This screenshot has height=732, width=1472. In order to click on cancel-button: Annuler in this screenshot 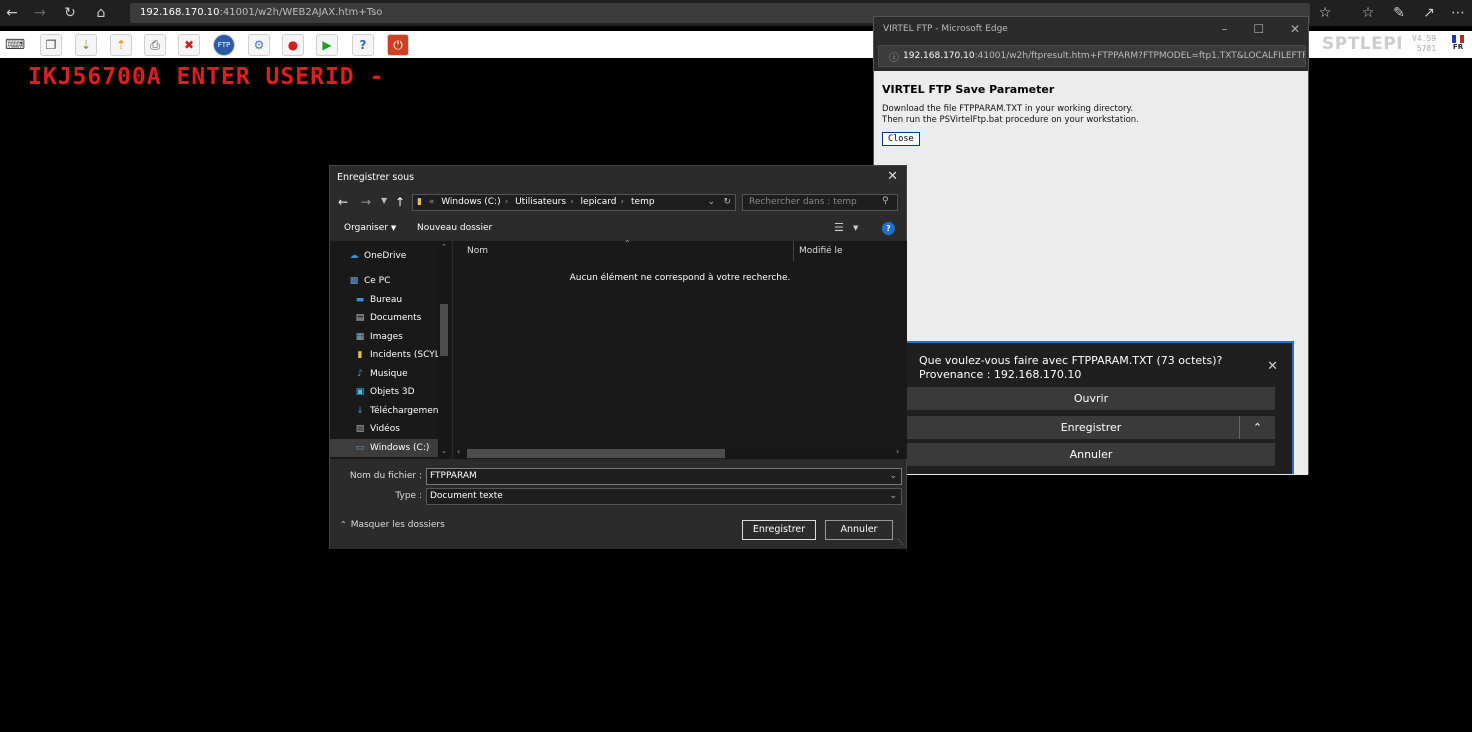, I will do `click(859, 530)`.